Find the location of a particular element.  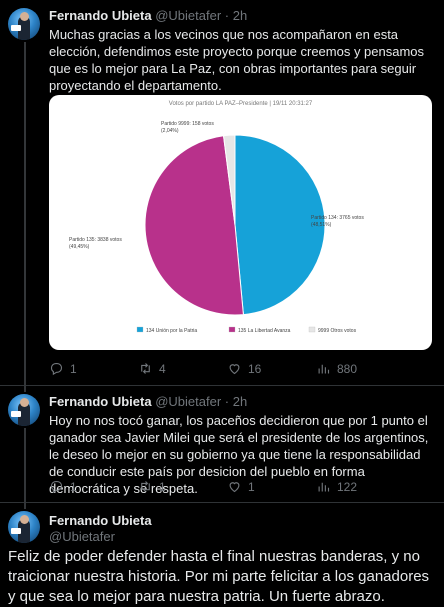

tweet-actions: 1 4 16 880 is located at coordinates (241, 369).